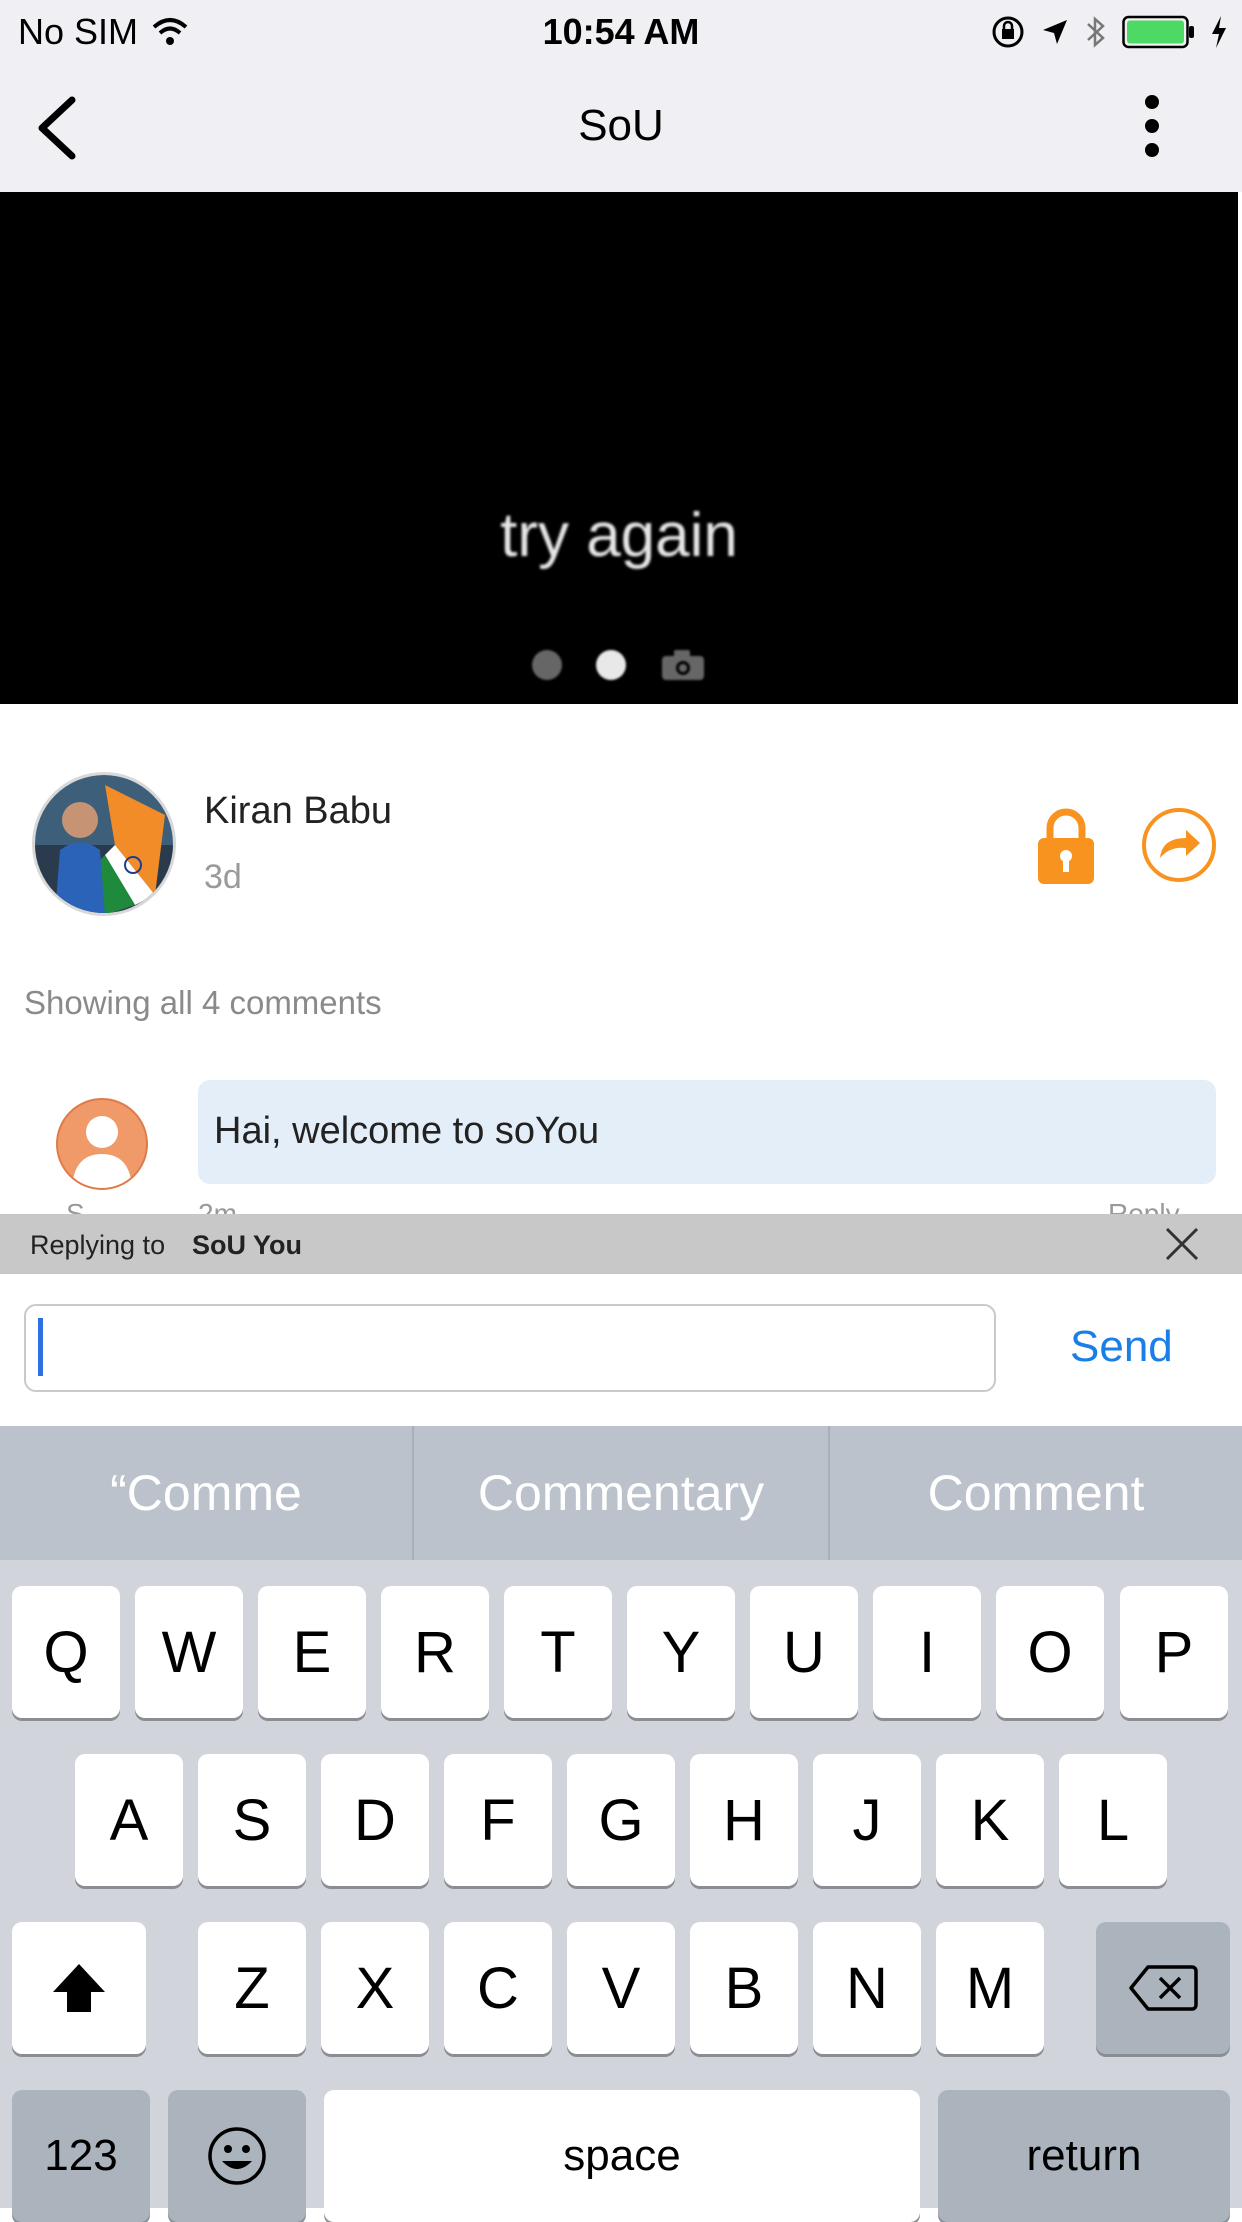 The height and width of the screenshot is (2222, 1242). I want to click on emoji-key, so click(237, 2156).